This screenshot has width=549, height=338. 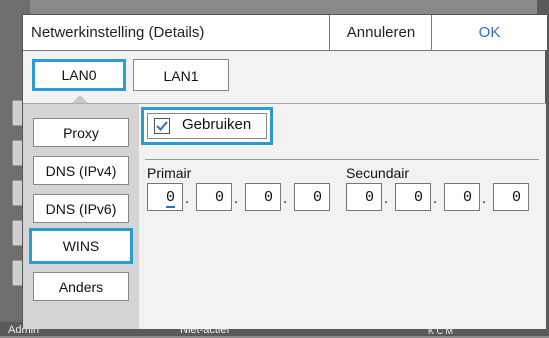 What do you see at coordinates (81, 286) in the screenshot?
I see `sidebar-item-anders: Anders` at bounding box center [81, 286].